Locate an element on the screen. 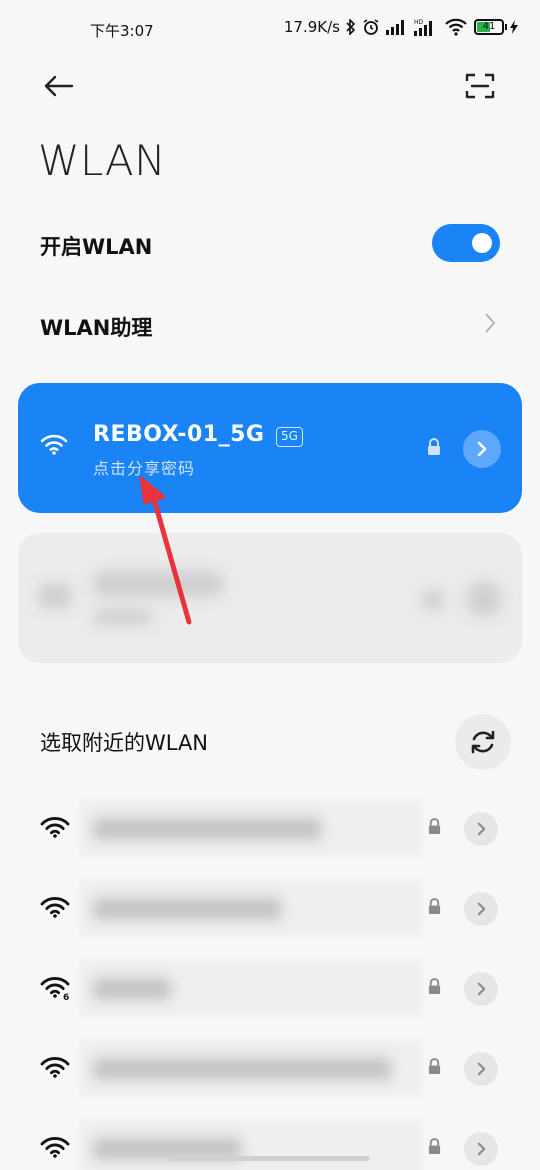 The height and width of the screenshot is (1170, 540). wifi-status-icon is located at coordinates (456, 27).